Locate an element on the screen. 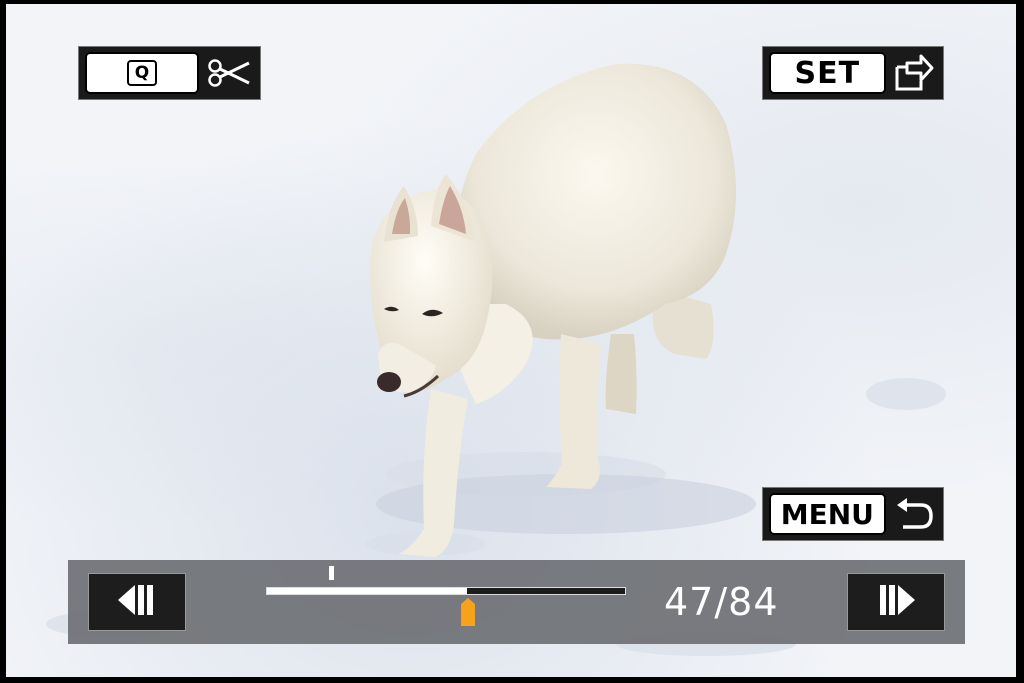 The height and width of the screenshot is (683, 1024). step-back-icon is located at coordinates (137, 602).